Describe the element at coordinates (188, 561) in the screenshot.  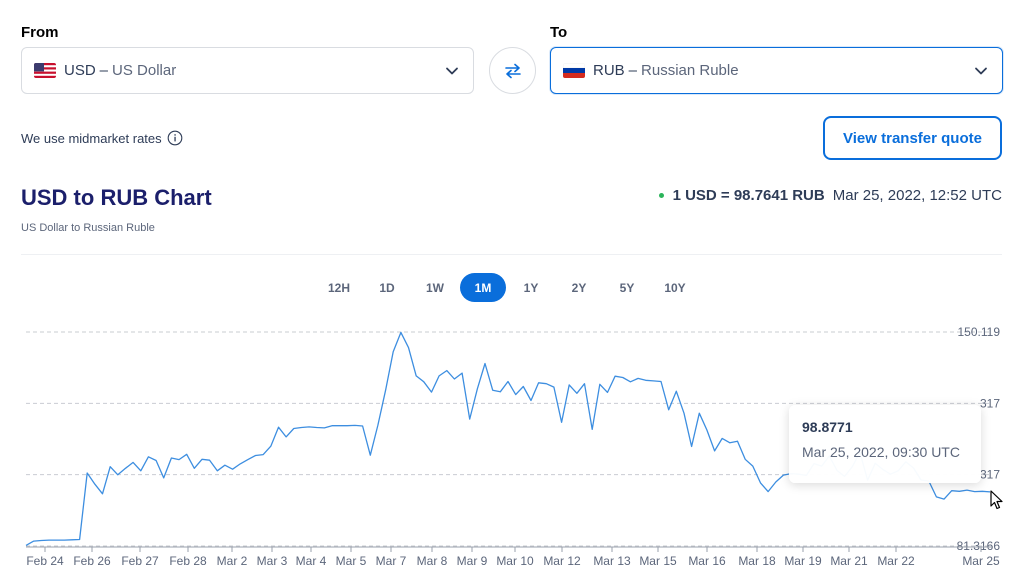
I see `x-tick-label: Feb 28` at that location.